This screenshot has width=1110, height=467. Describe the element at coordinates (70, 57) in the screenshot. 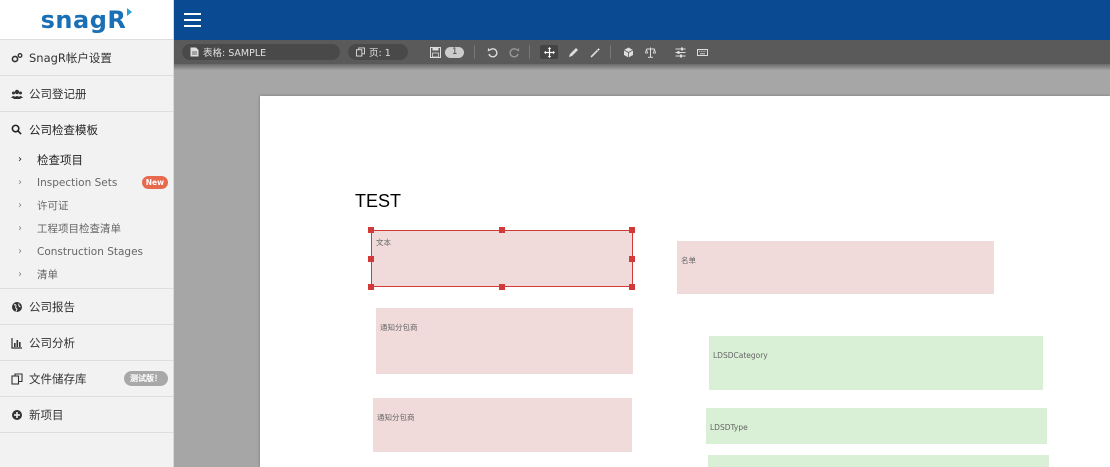

I see `nav-account-settings-label: SnagR帐户设置` at that location.